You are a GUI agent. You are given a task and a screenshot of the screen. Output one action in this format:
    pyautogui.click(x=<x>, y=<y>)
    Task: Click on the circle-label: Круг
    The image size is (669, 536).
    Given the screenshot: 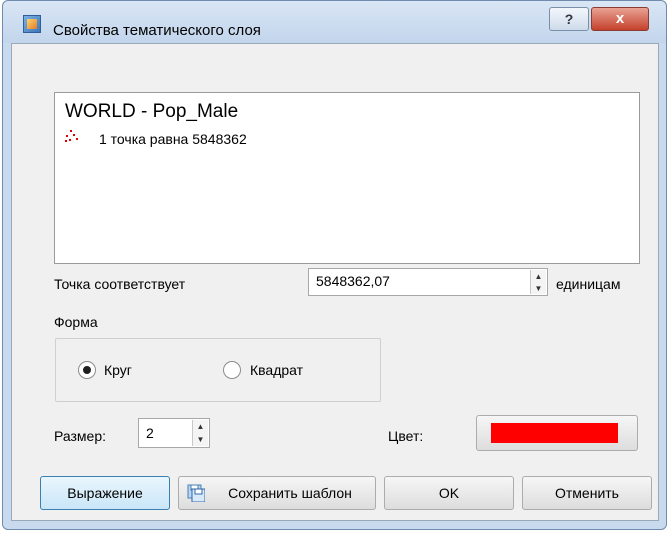 What is the action you would take?
    pyautogui.click(x=118, y=370)
    